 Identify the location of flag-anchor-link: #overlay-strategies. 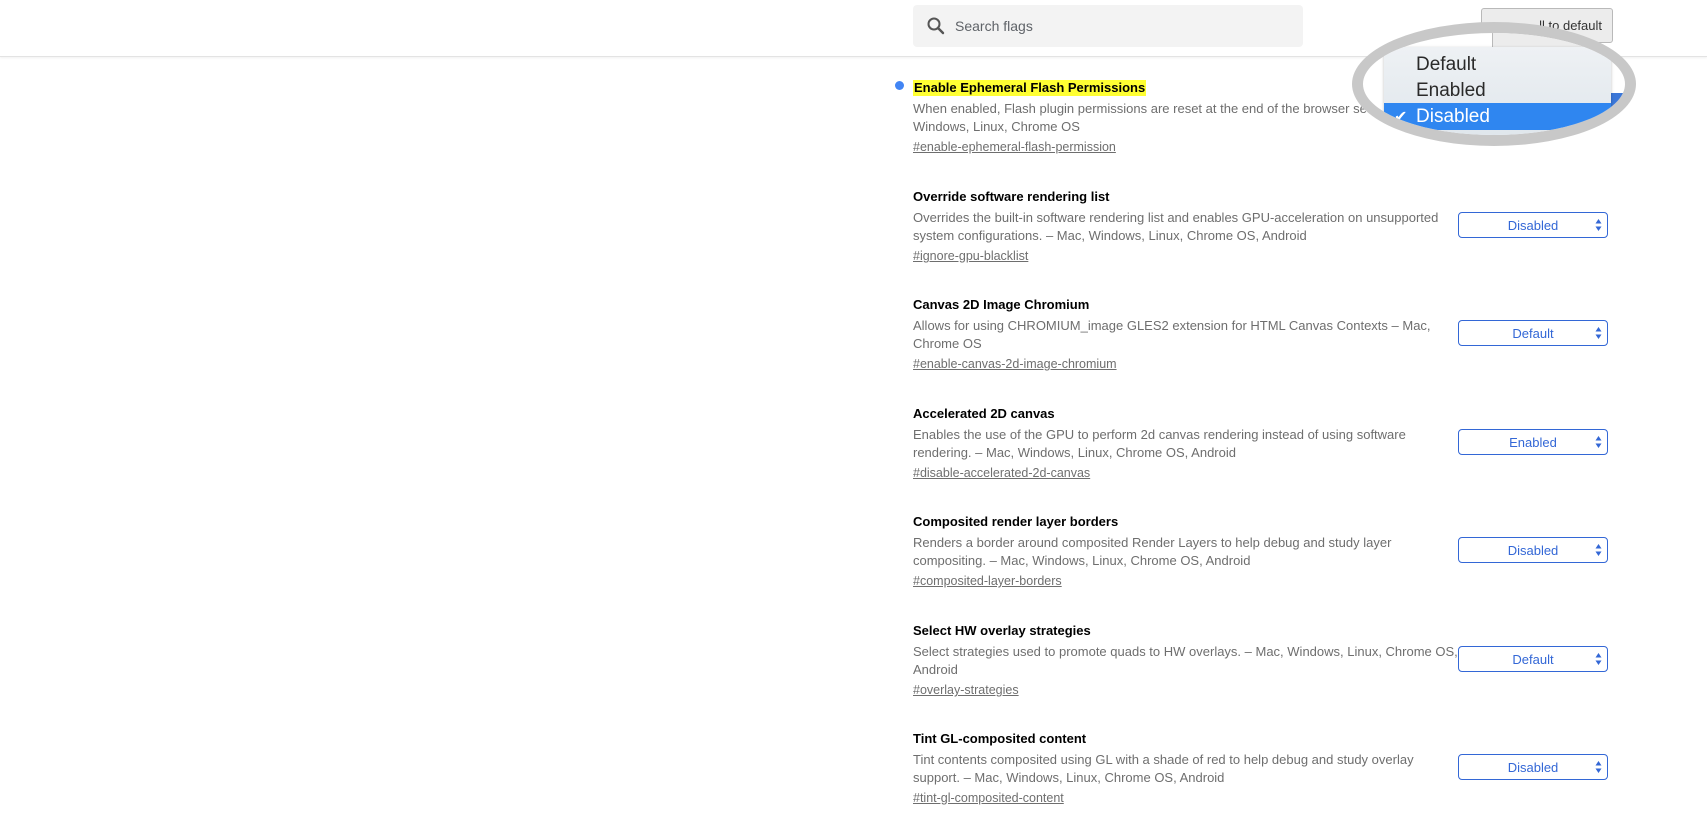
(966, 690).